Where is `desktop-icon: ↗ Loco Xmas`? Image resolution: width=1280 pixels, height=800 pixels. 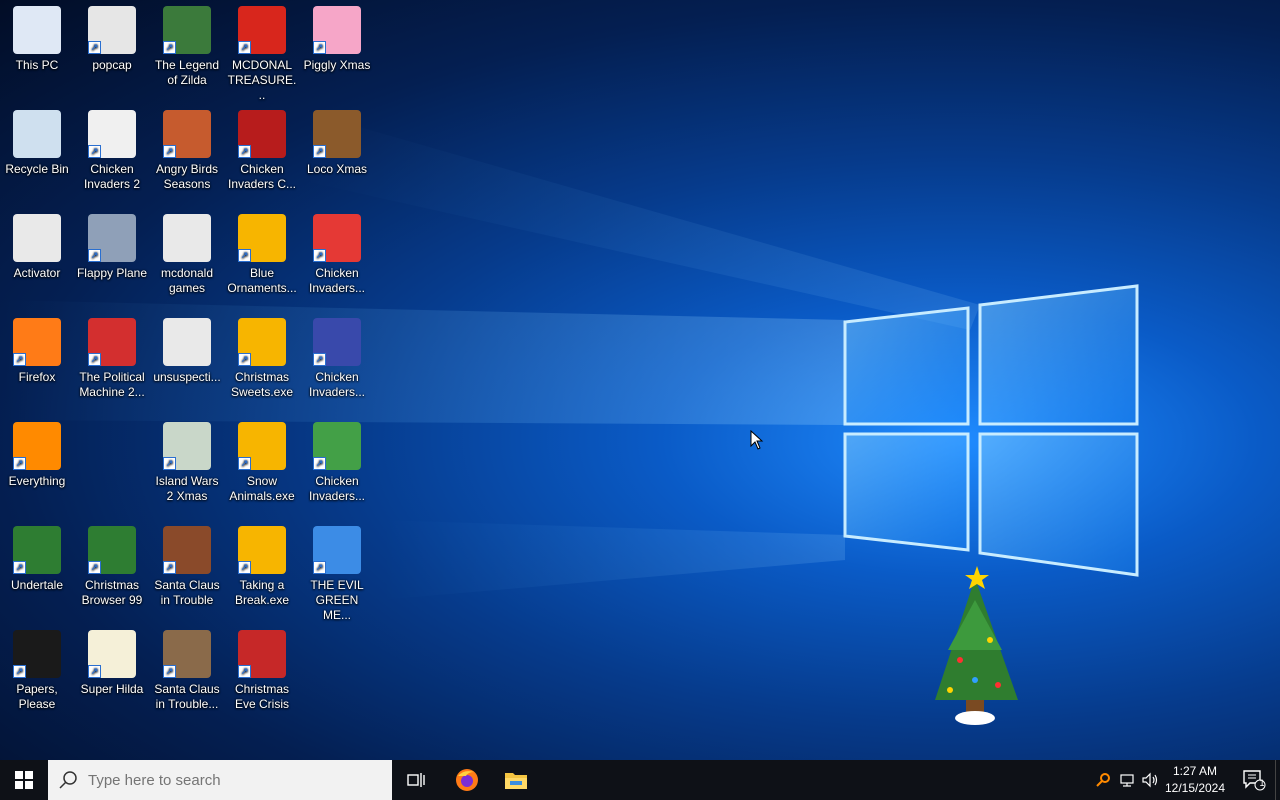
desktop-icon: ↗ Loco Xmas is located at coordinates (337, 152).